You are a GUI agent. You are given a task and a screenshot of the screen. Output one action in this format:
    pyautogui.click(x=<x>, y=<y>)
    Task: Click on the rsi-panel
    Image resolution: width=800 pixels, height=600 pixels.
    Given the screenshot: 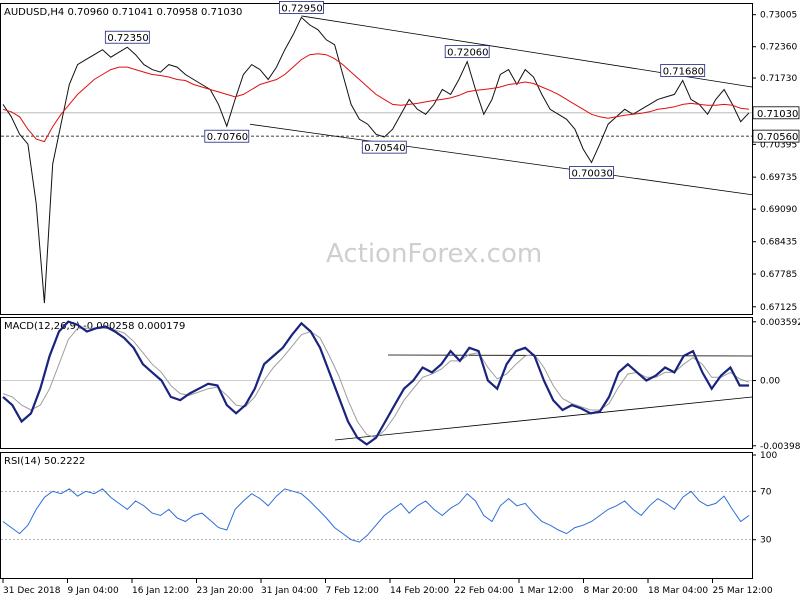 What is the action you would take?
    pyautogui.click(x=376, y=515)
    